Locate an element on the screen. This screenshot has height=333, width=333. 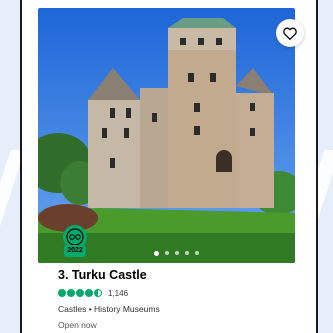
rating-bubbles: 1,146 is located at coordinates (93, 293).